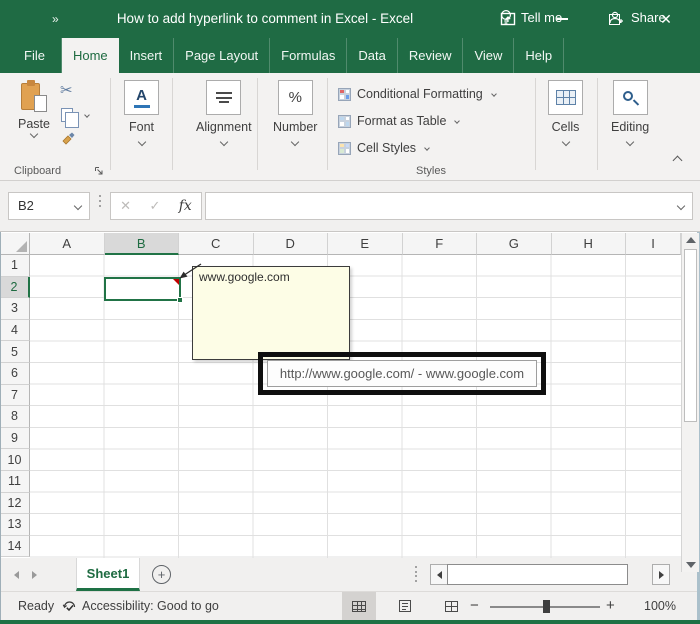 Image resolution: width=700 pixels, height=624 pixels. I want to click on tab-help: Help, so click(539, 55).